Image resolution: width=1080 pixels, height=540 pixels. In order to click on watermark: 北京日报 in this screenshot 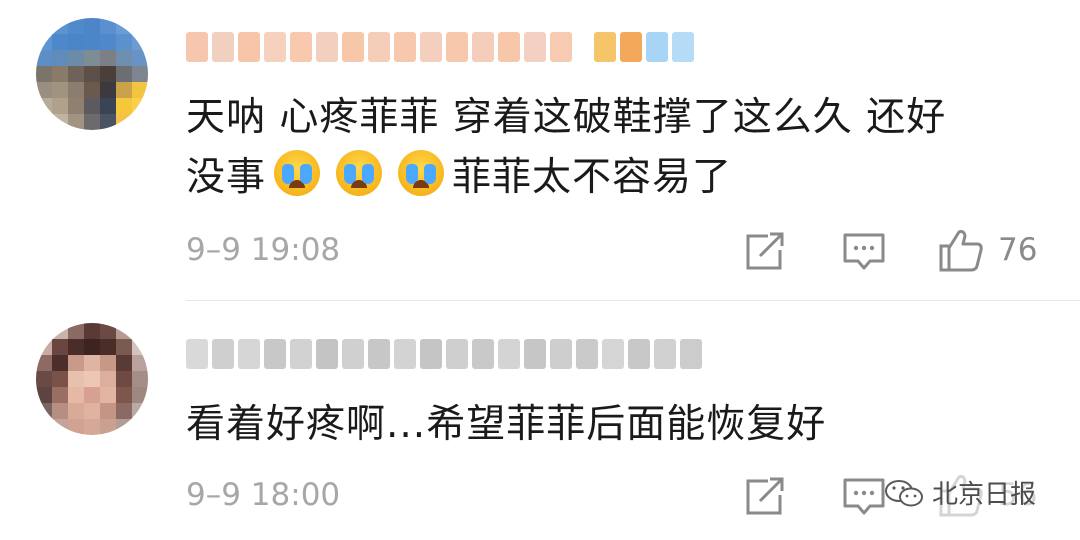, I will do `click(960, 492)`.